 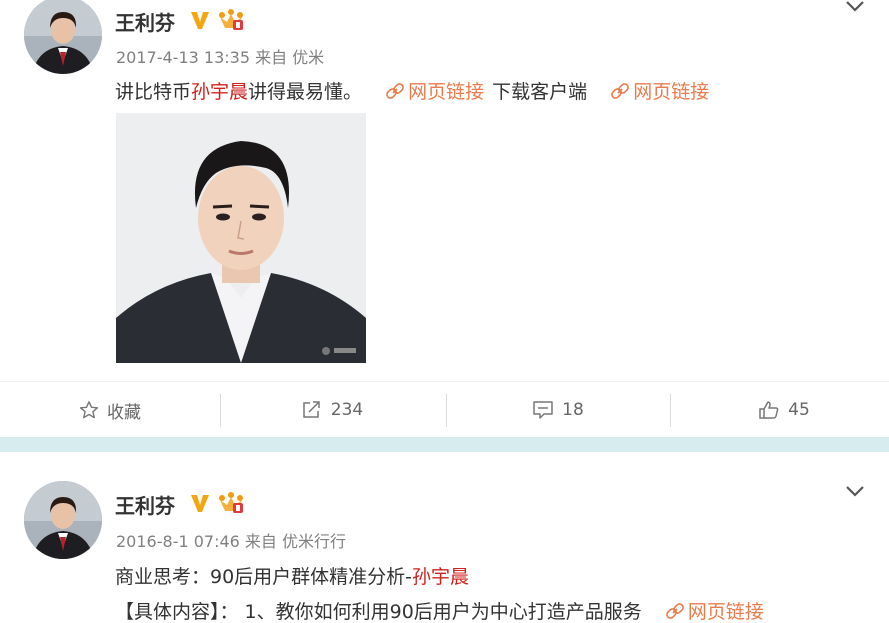 I want to click on web-link-1: 网页链接, so click(x=436, y=92).